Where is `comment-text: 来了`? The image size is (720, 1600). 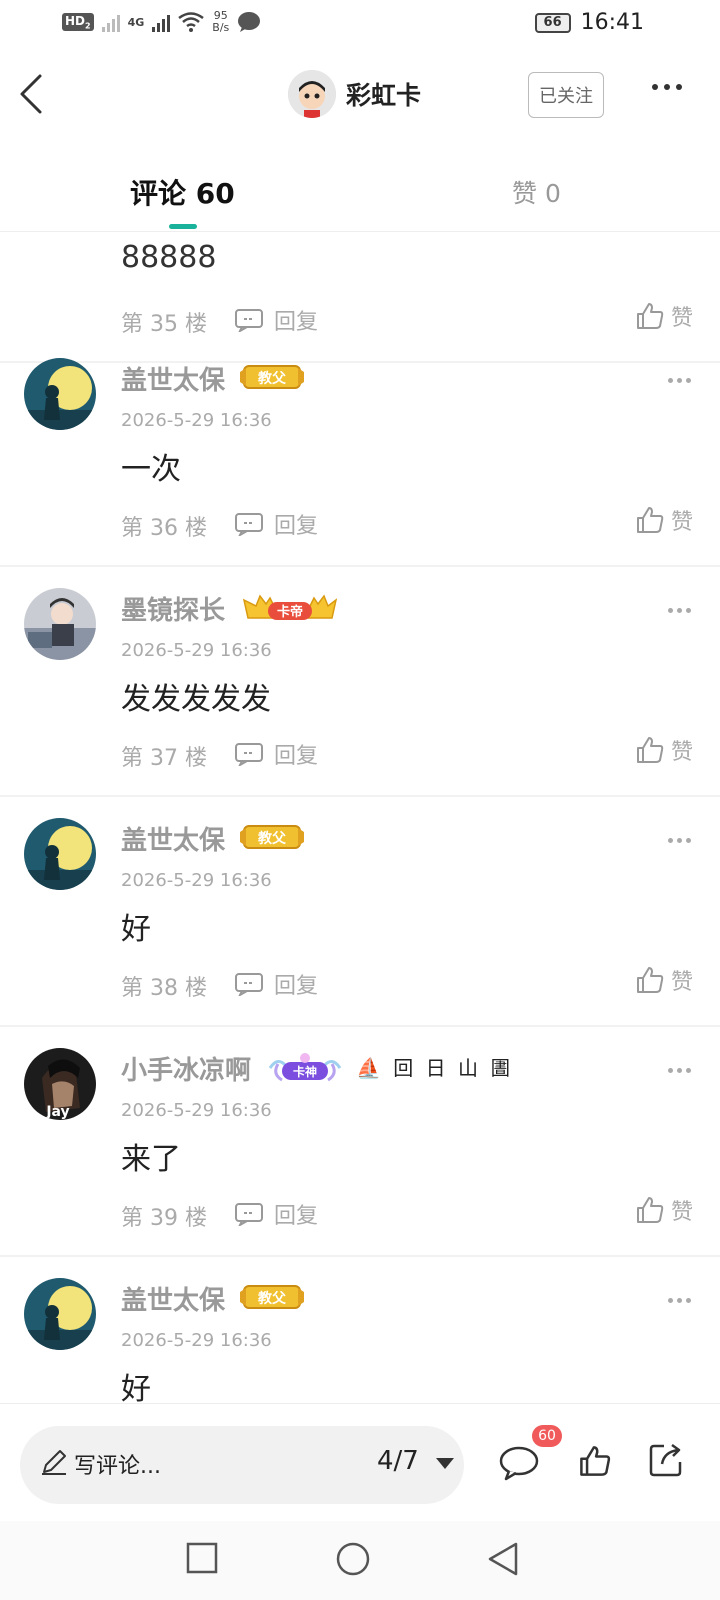 comment-text: 来了 is located at coordinates (151, 1159).